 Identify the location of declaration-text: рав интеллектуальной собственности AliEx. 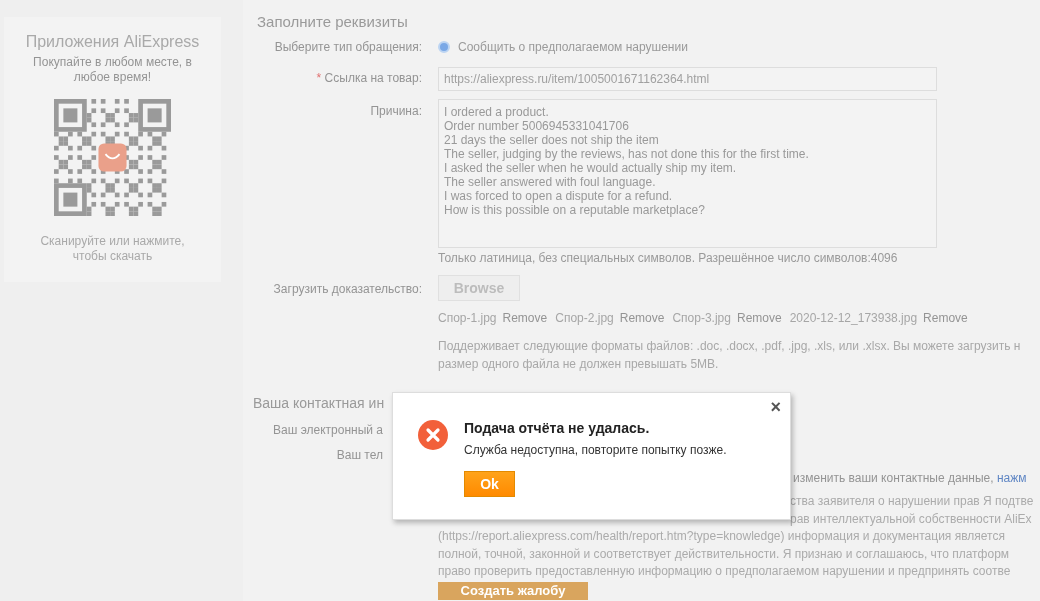
(911, 519).